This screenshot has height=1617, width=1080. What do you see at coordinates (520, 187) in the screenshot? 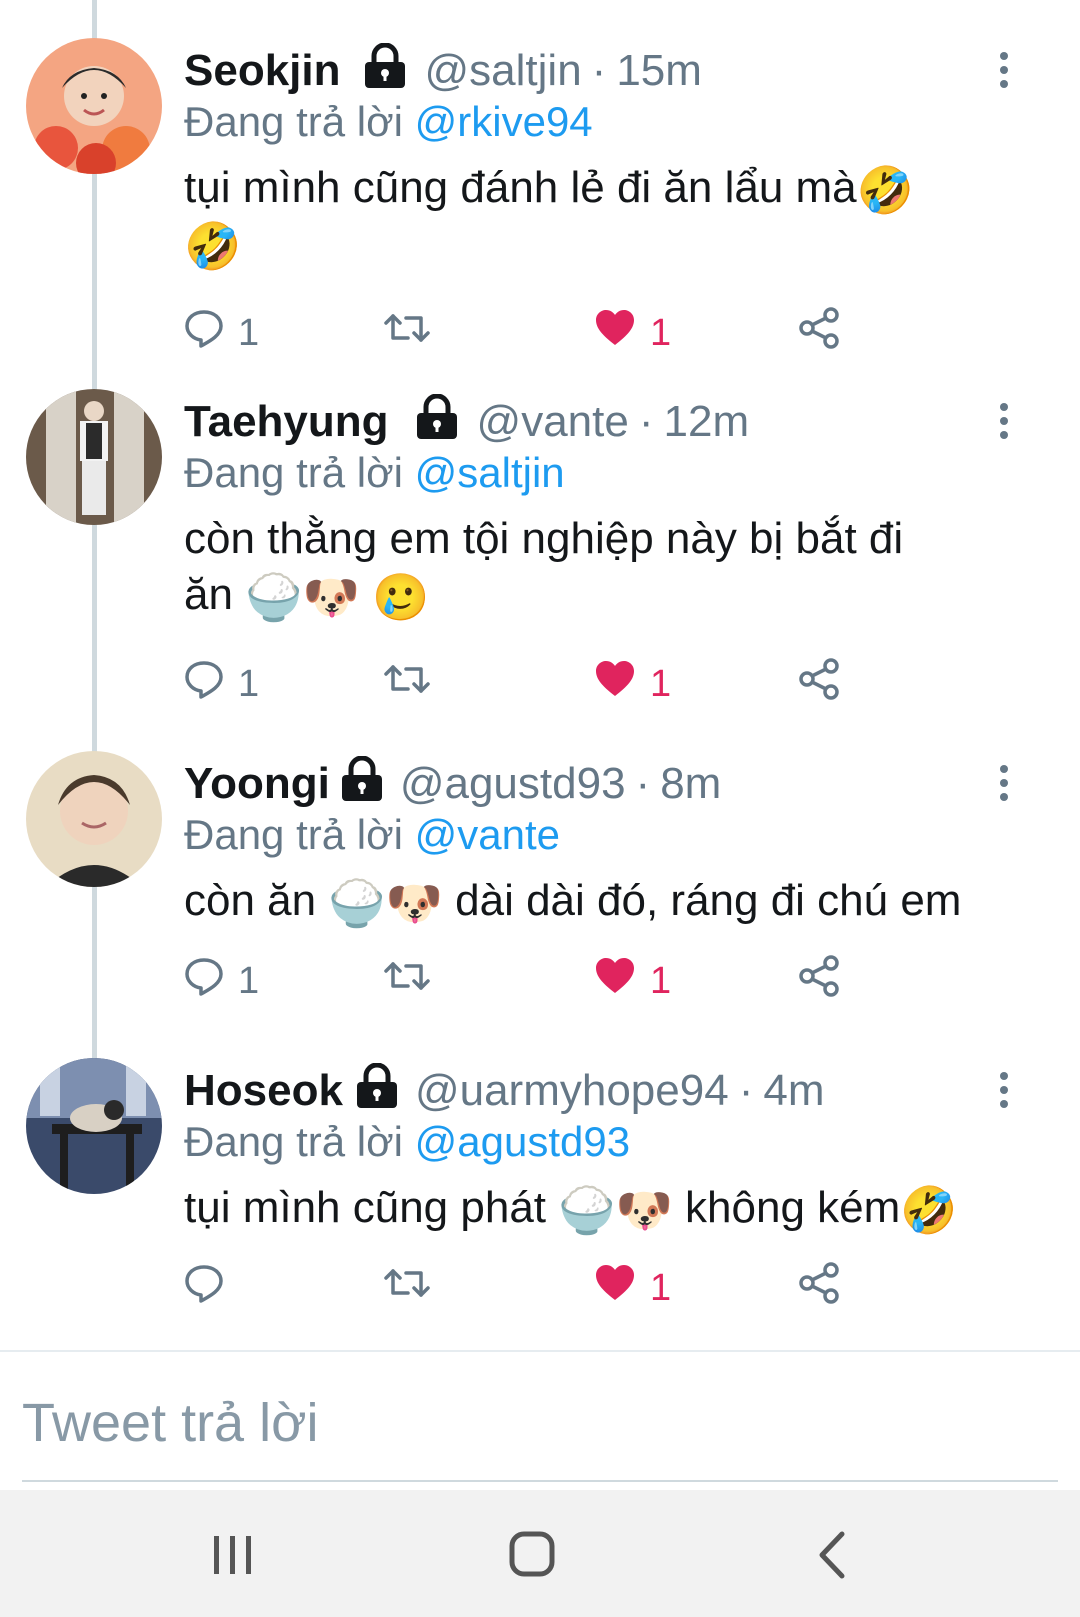
I see `tweet-text-part: tụi mình cũng đánh lẻ đi ăn lẩu mà` at bounding box center [520, 187].